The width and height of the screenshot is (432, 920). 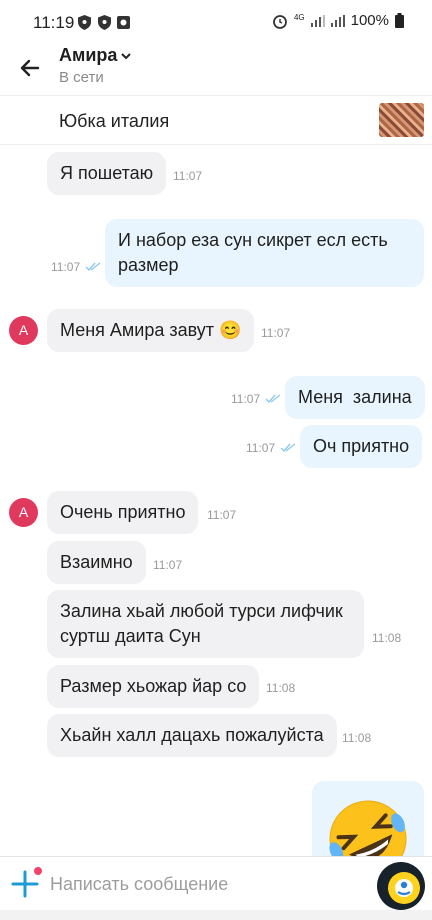 I want to click on incoming-message: Размер хьожар йар со, so click(x=153, y=686).